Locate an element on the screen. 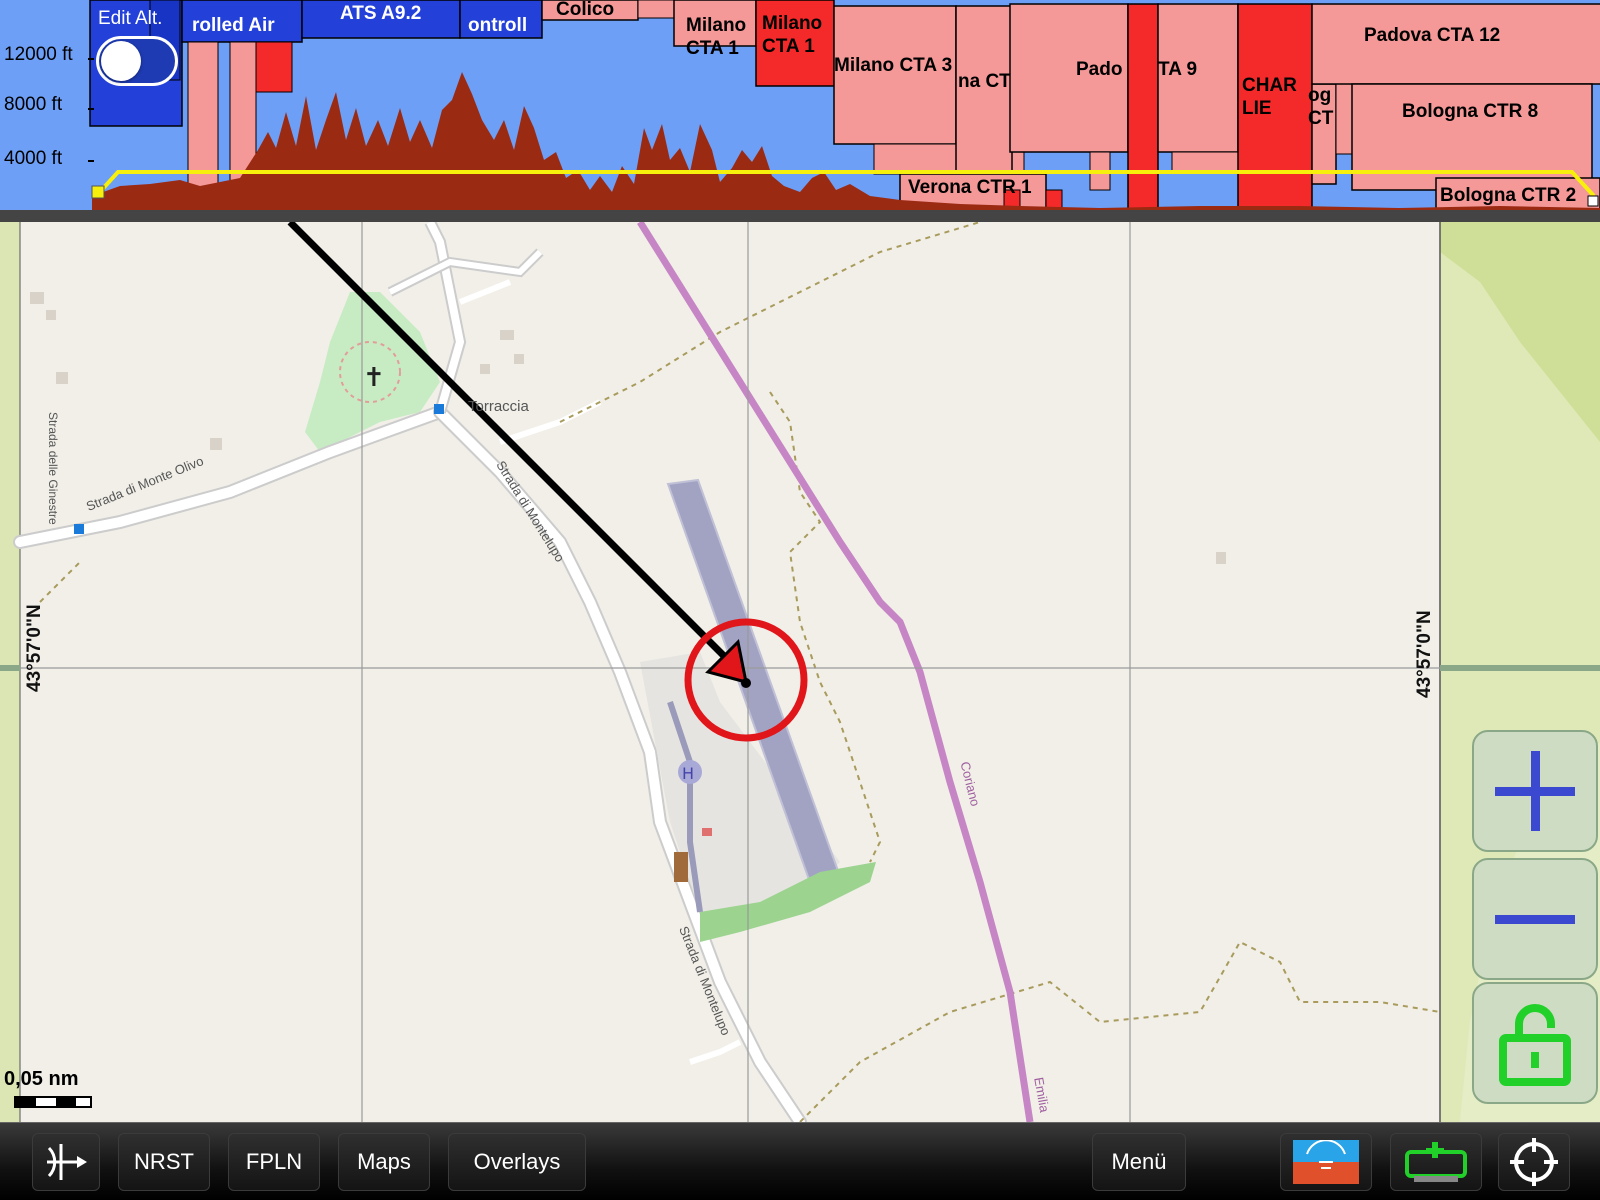  place-label: Torraccia is located at coordinates (498, 406).